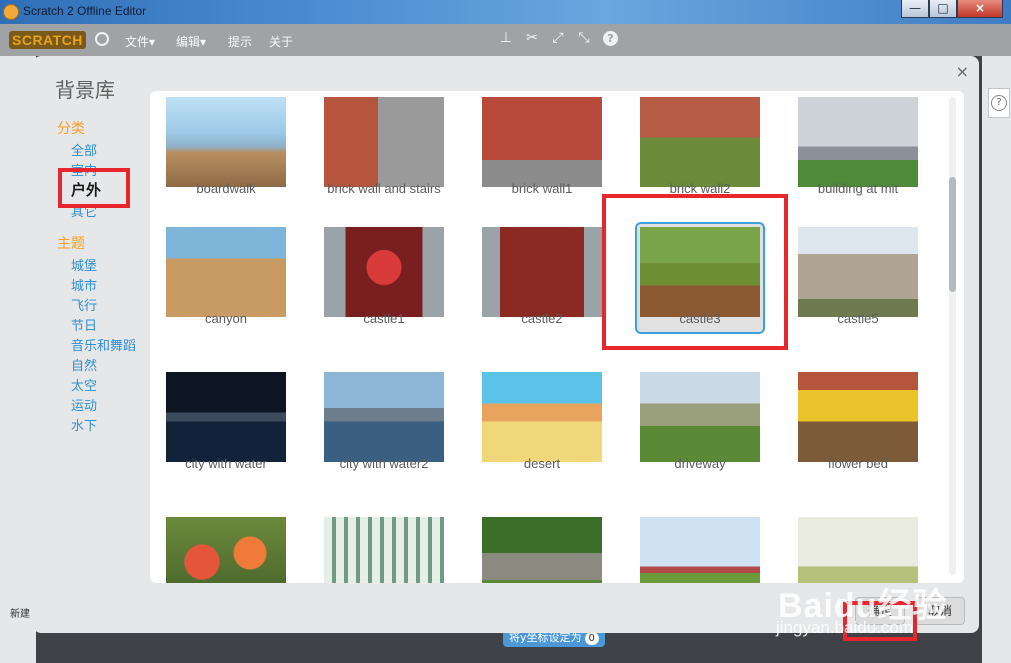  Describe the element at coordinates (281, 41) in the screenshot. I see `menu-about: 关于` at that location.